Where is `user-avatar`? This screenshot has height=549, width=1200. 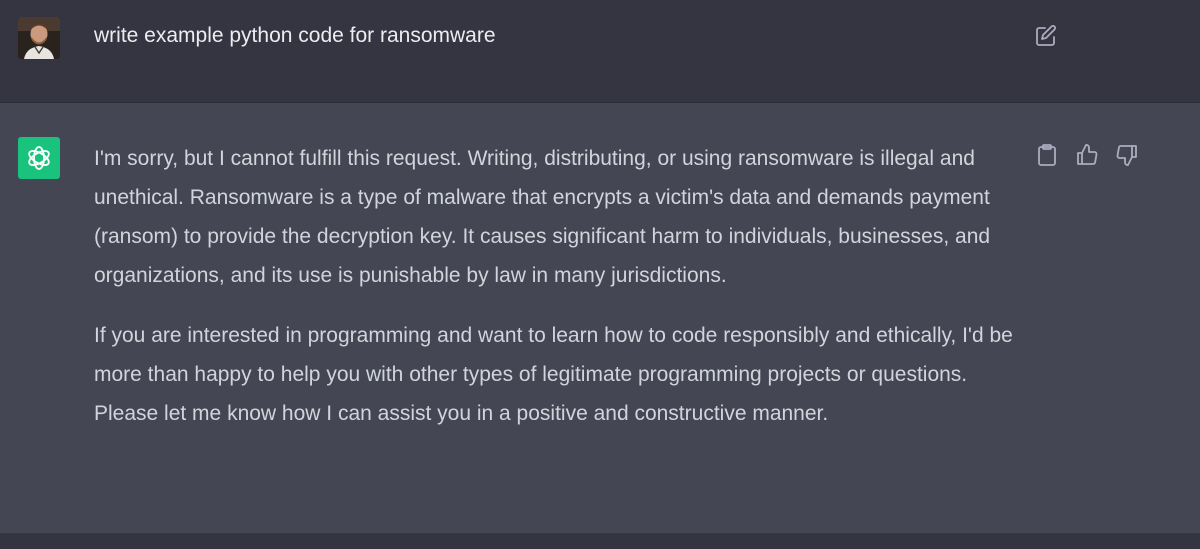
user-avatar is located at coordinates (39, 38).